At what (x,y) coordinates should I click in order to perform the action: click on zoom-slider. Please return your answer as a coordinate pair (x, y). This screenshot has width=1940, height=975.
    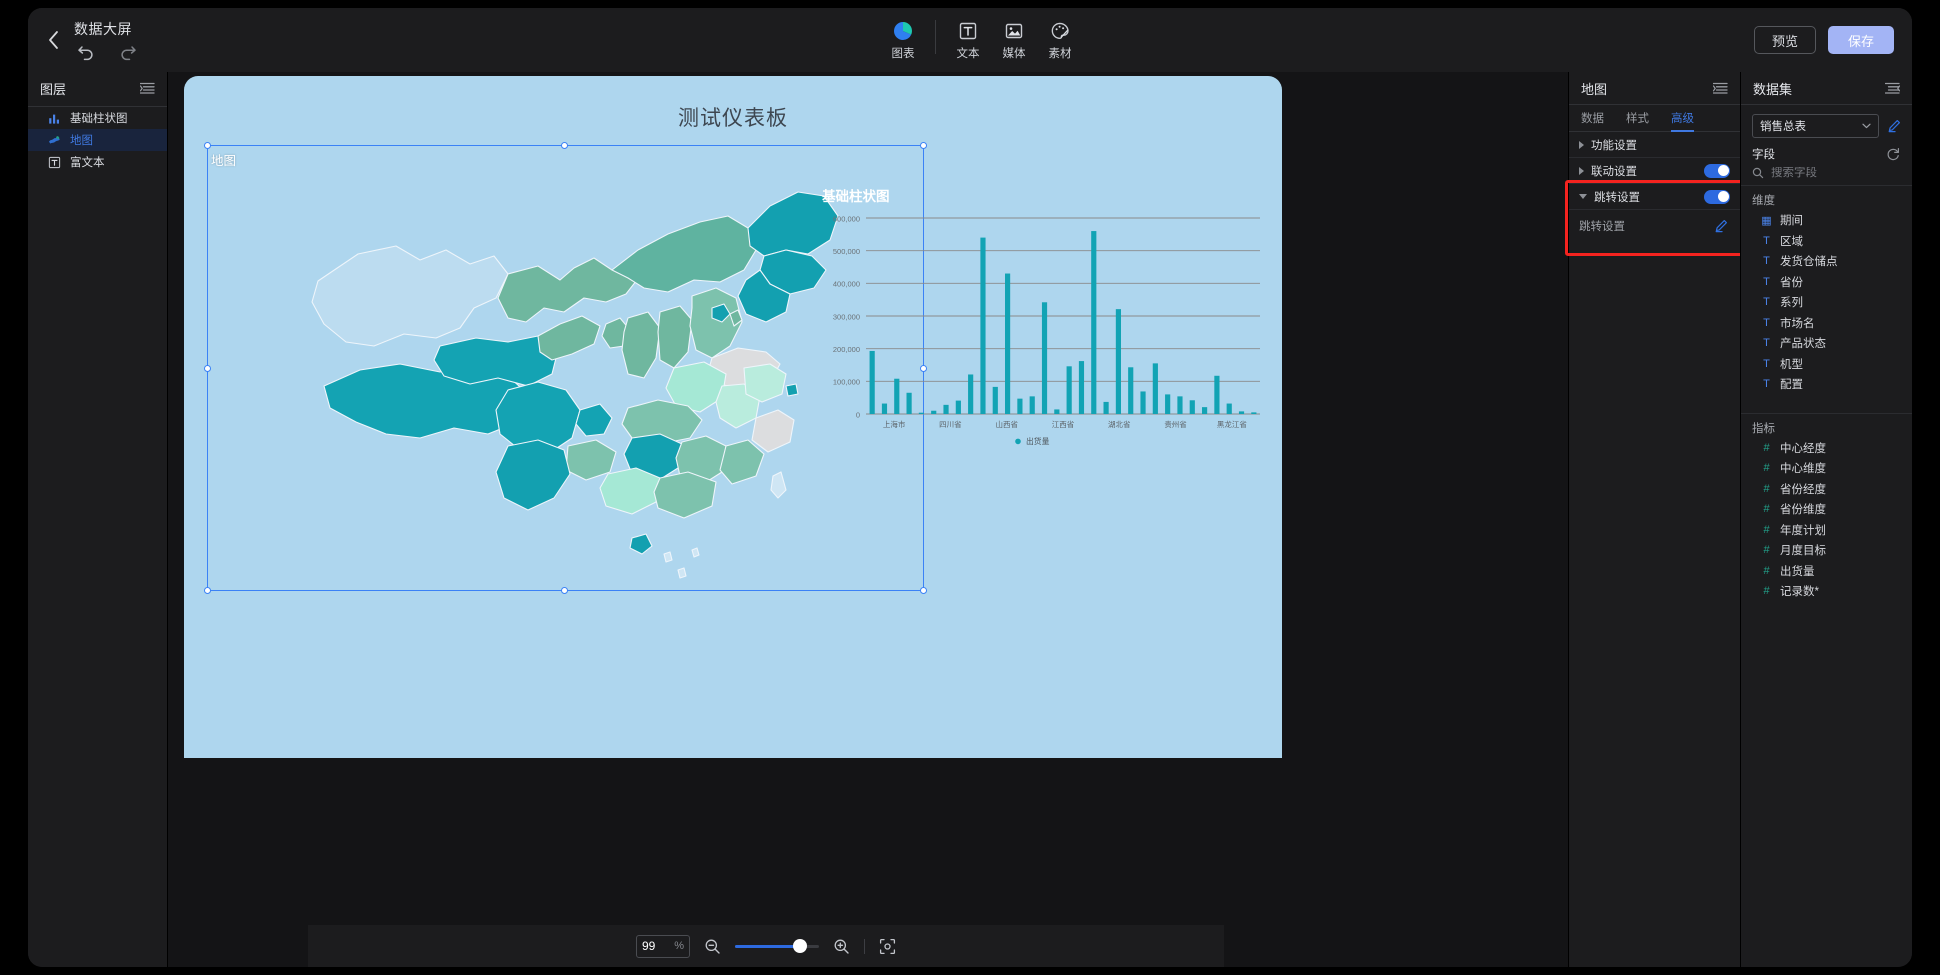
    Looking at the image, I should click on (777, 946).